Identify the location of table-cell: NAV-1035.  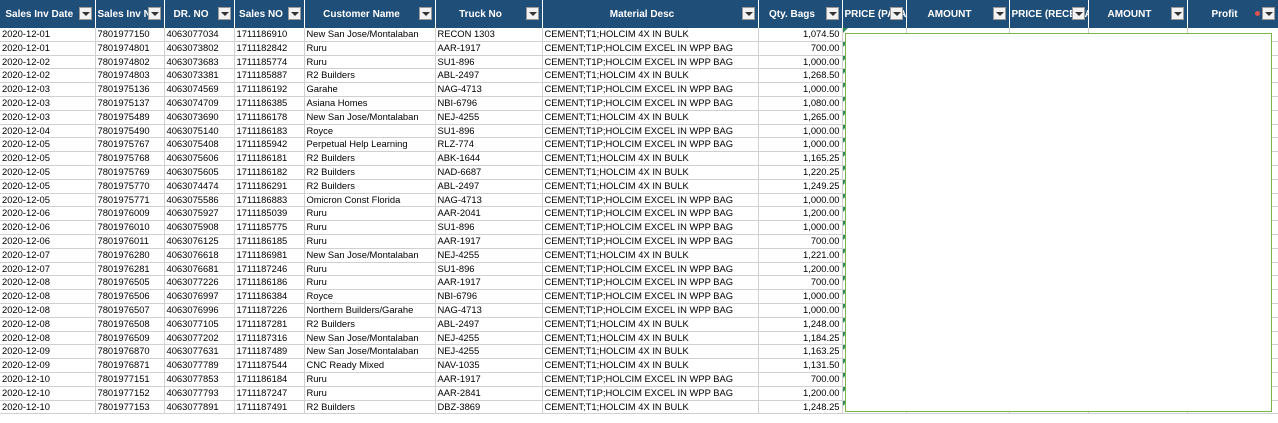
(489, 365).